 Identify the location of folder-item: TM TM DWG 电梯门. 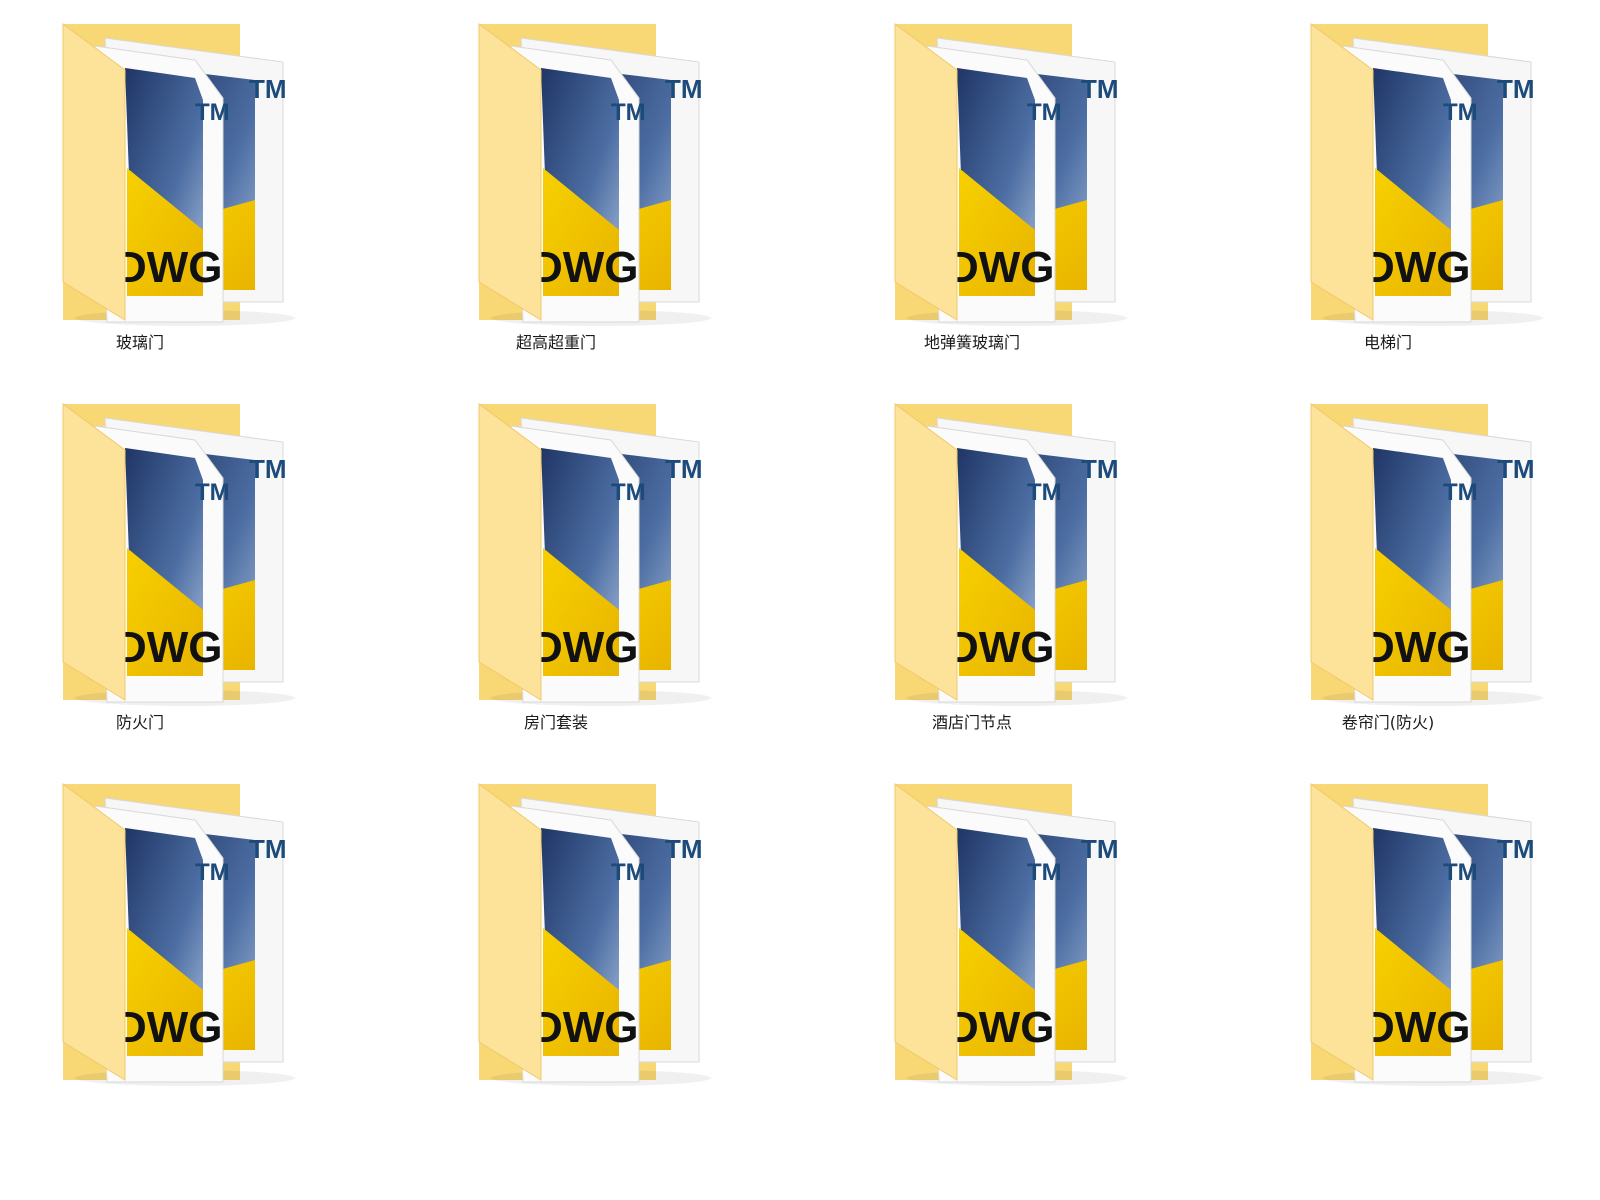
(1413, 176).